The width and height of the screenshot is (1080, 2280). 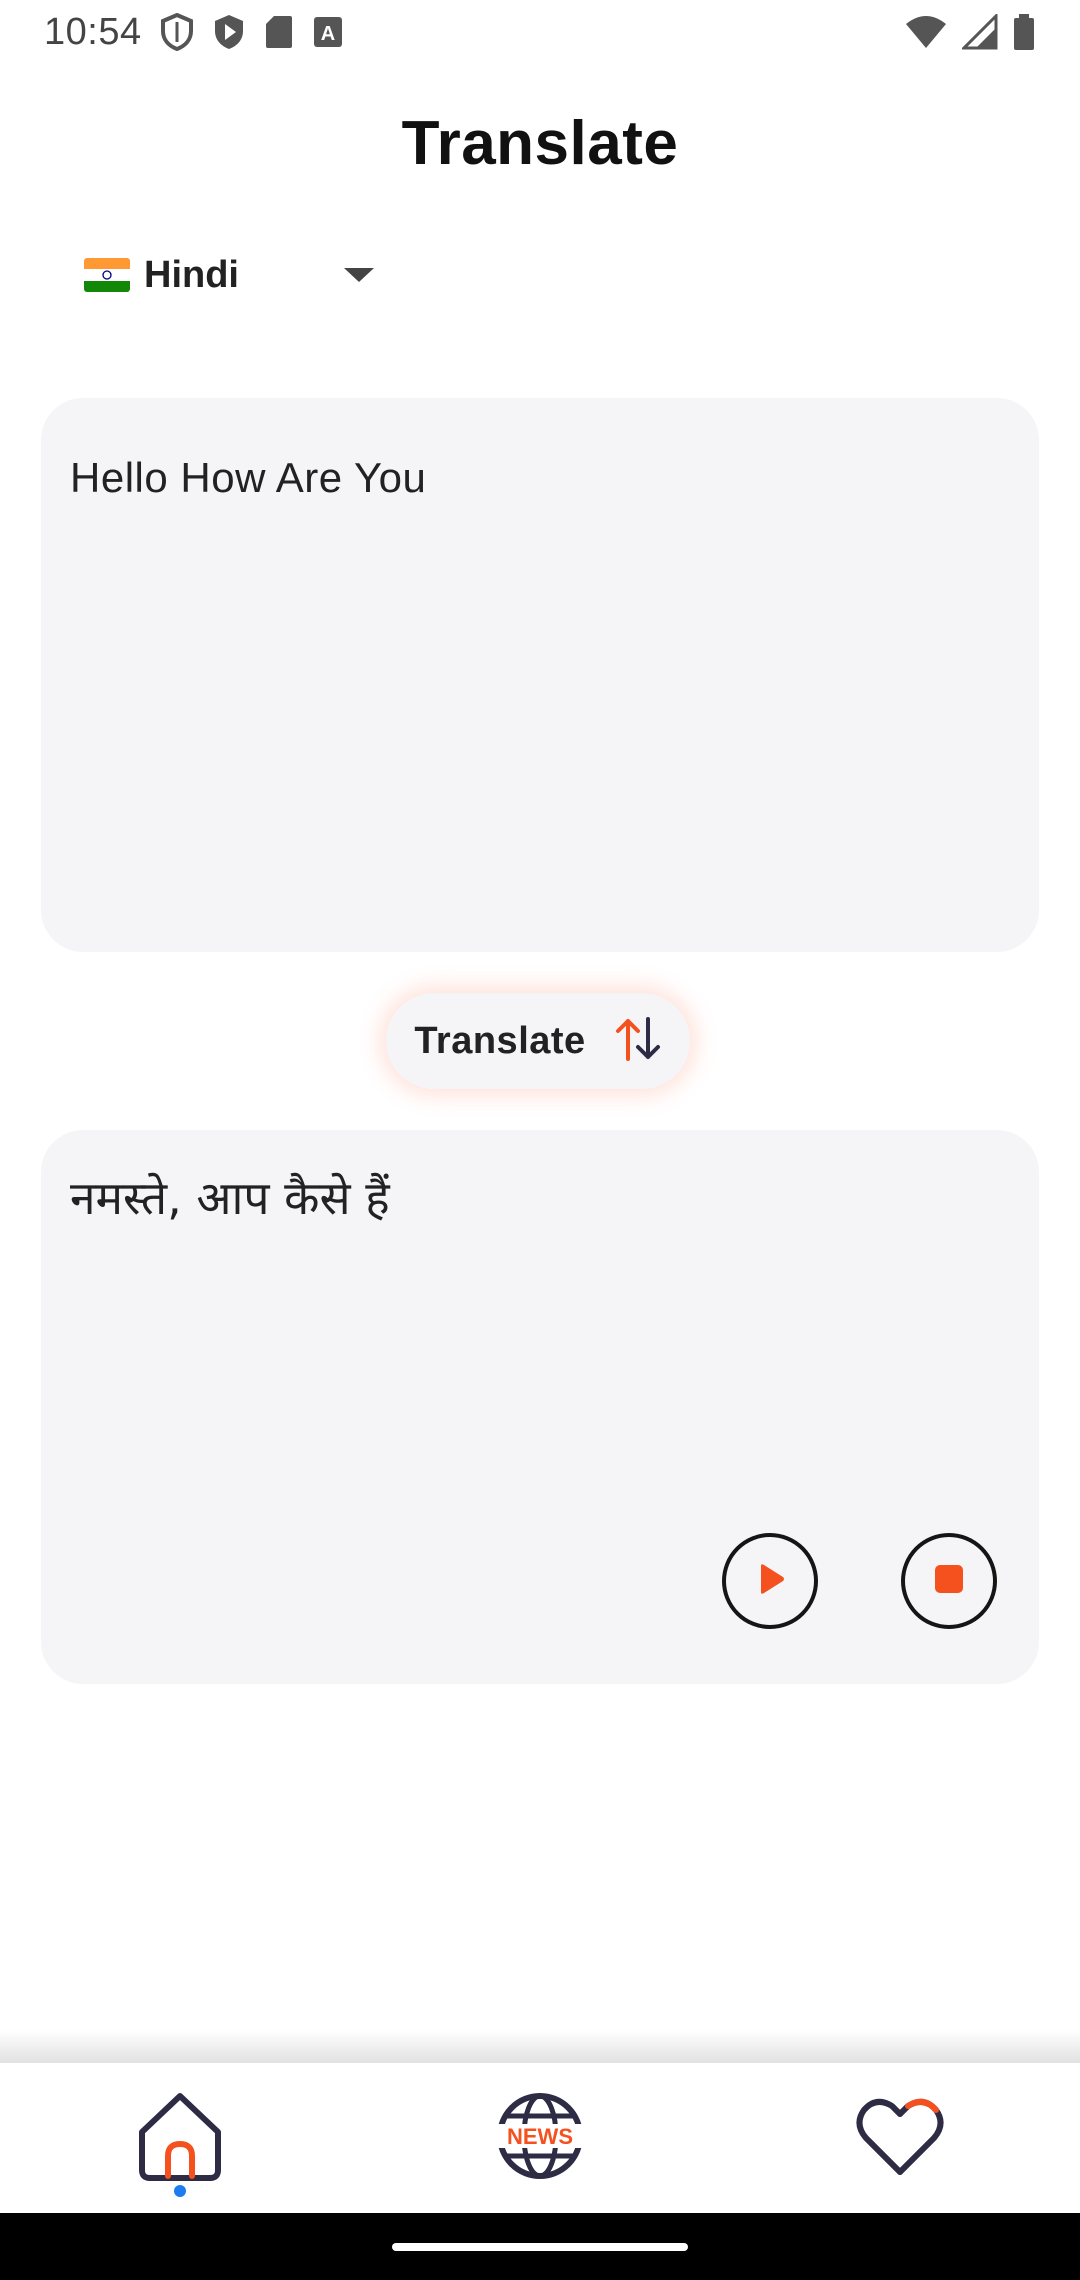 What do you see at coordinates (359, 275) in the screenshot?
I see `dropdown-arrow-icon` at bounding box center [359, 275].